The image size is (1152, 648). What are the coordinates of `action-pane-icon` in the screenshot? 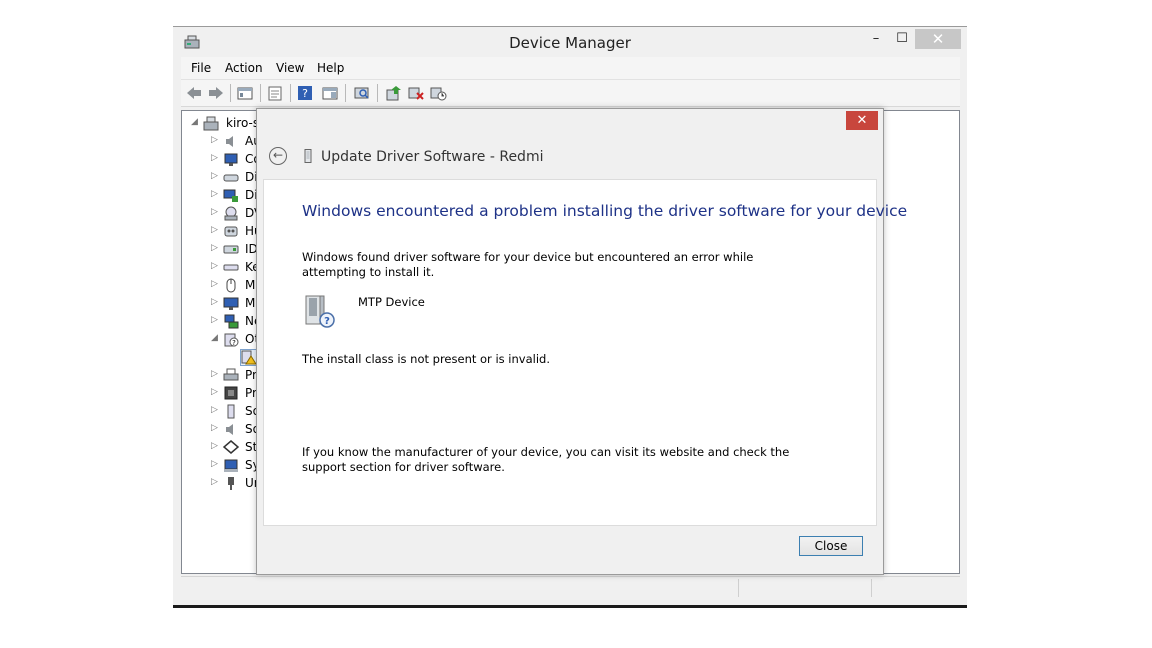 It's located at (330, 93).